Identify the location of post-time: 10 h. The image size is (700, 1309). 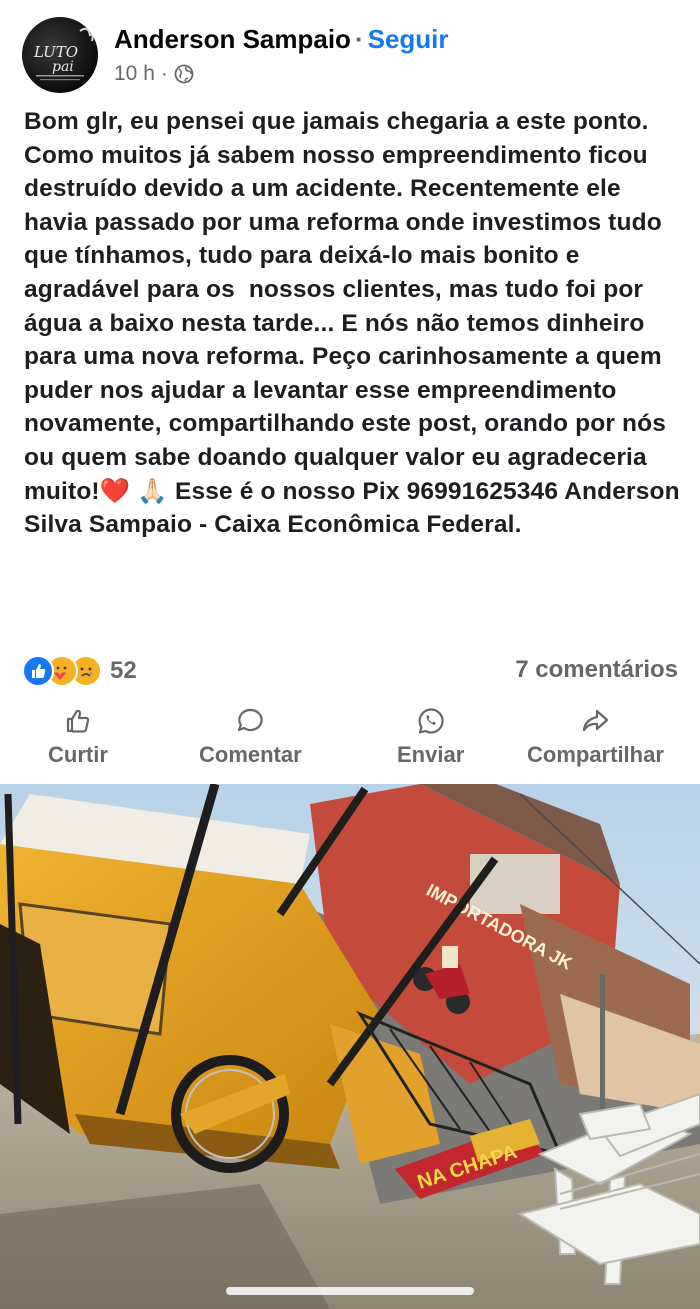
(134, 74).